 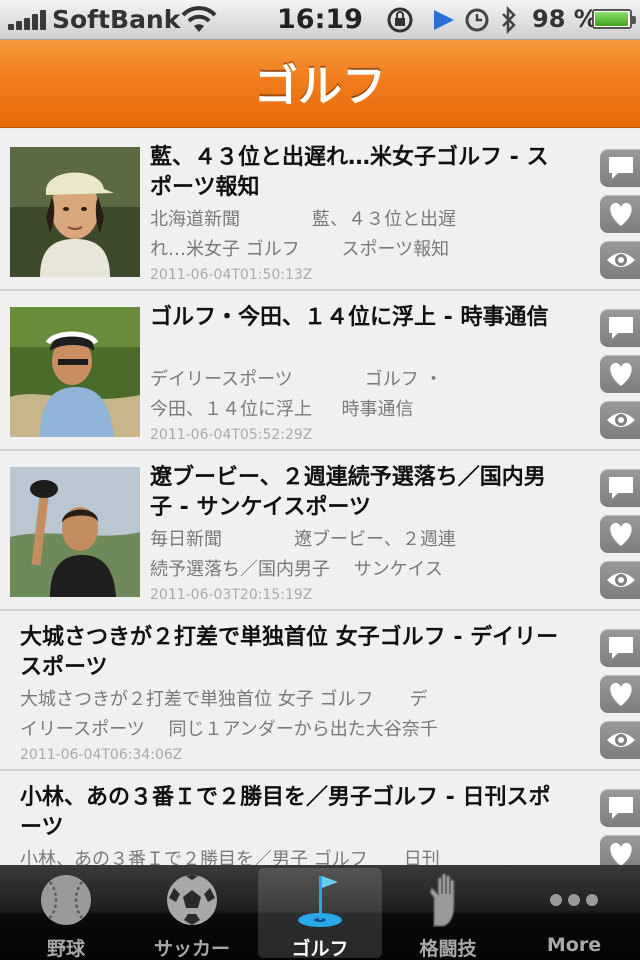 What do you see at coordinates (75, 372) in the screenshot?
I see `golfer-bunker-photo` at bounding box center [75, 372].